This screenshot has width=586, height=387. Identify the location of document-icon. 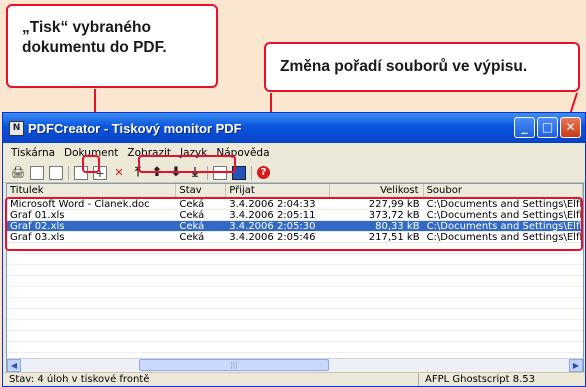
(37, 172).